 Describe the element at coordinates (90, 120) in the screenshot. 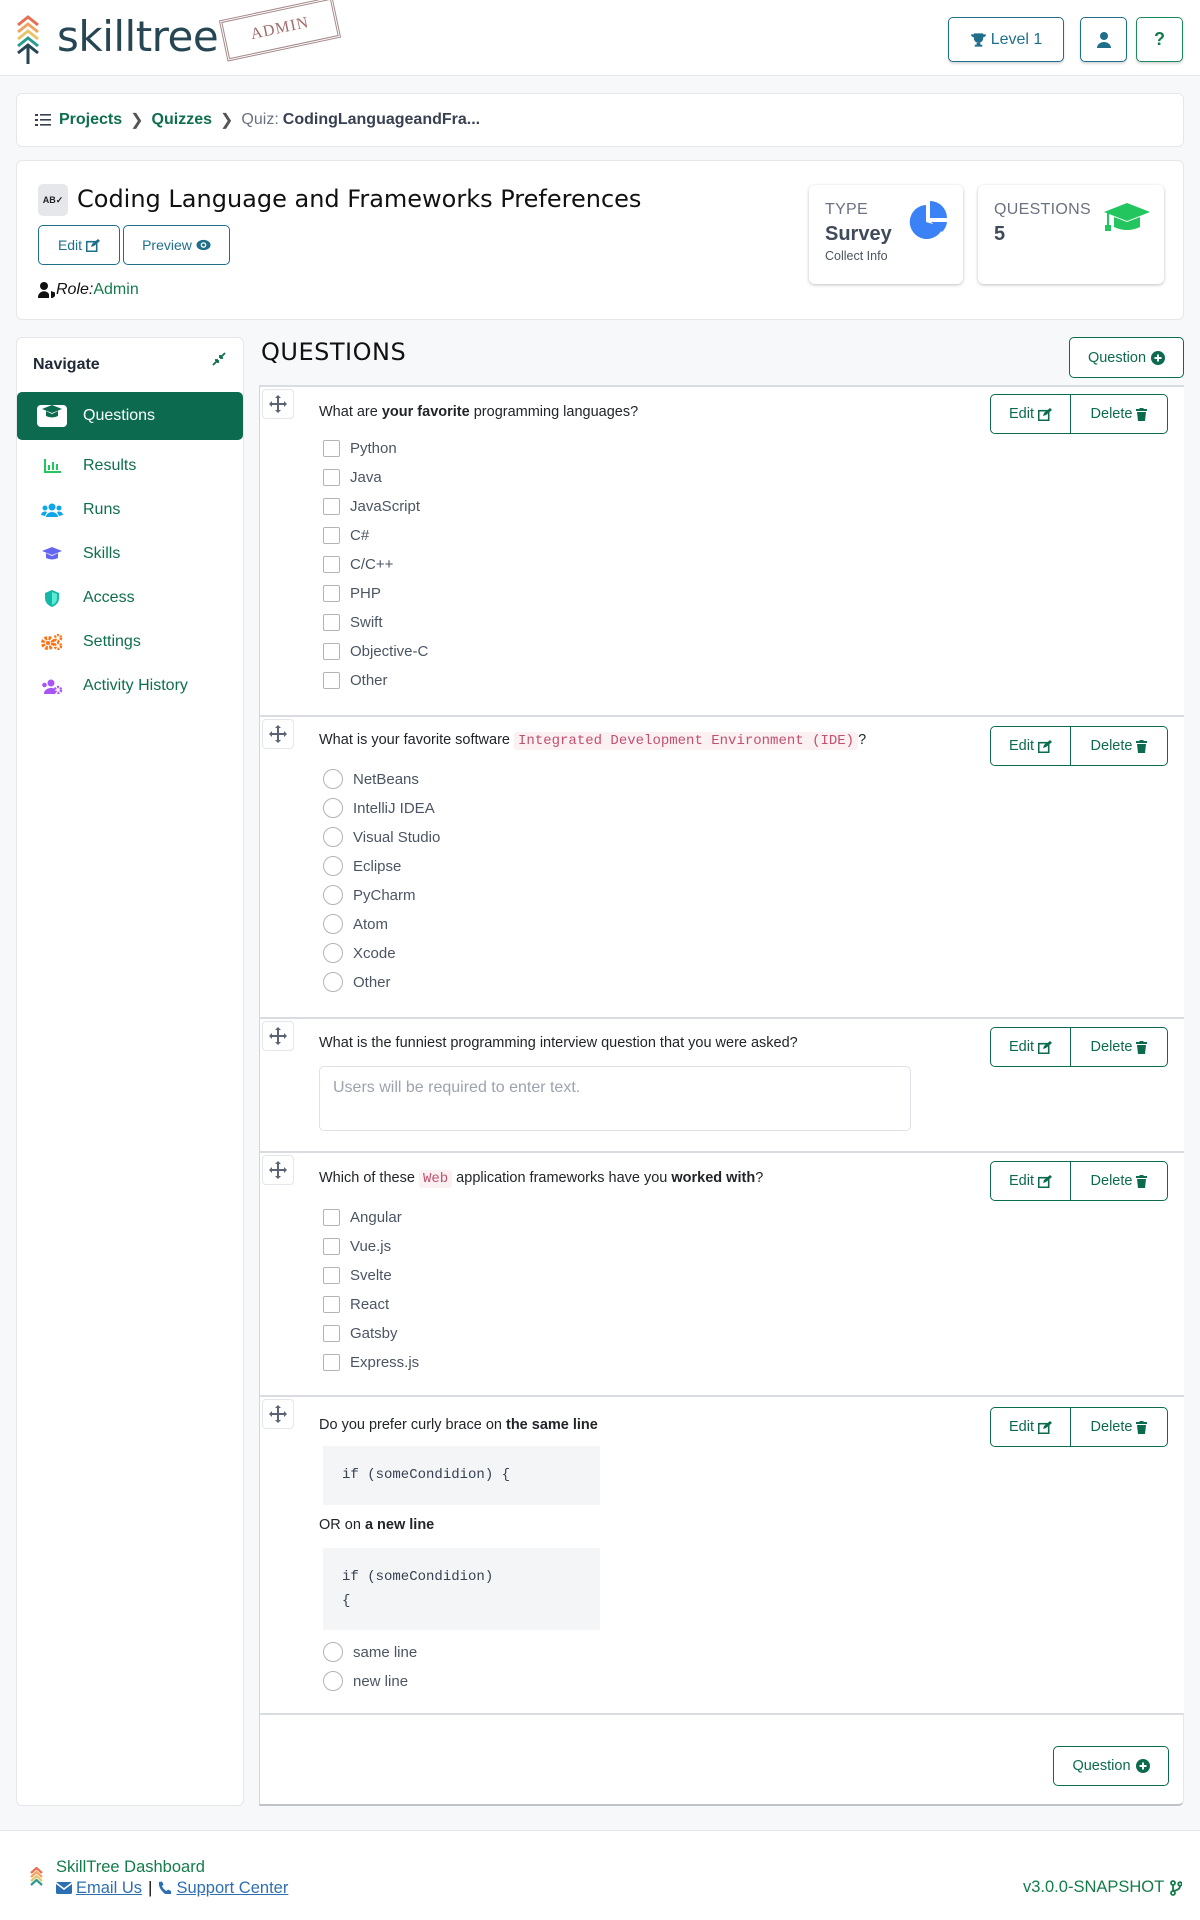

I see `breadcrumb-projects: Projects` at that location.